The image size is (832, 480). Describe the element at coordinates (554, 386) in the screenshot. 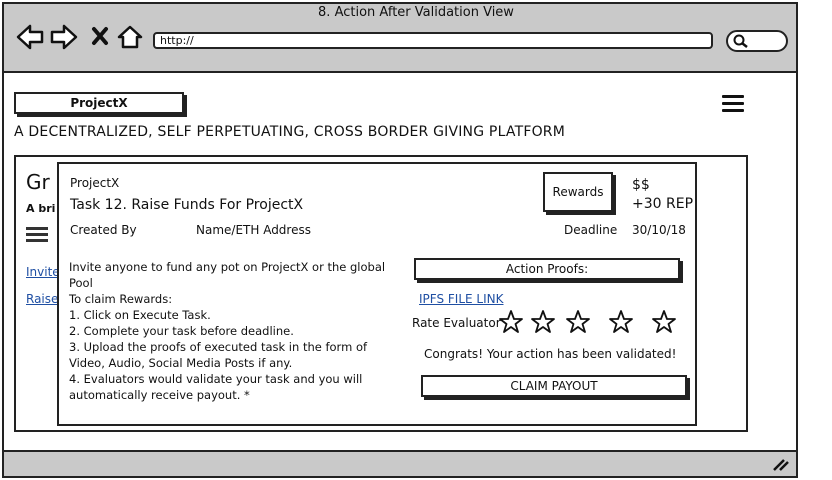

I see `claim-payout-button: CLAIM PAYOUT` at that location.